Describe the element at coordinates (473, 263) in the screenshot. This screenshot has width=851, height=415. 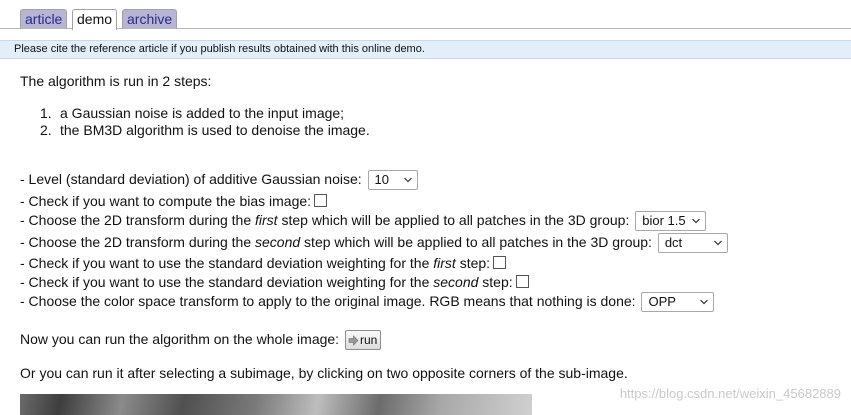
I see `weight-first-label-post: step:` at that location.